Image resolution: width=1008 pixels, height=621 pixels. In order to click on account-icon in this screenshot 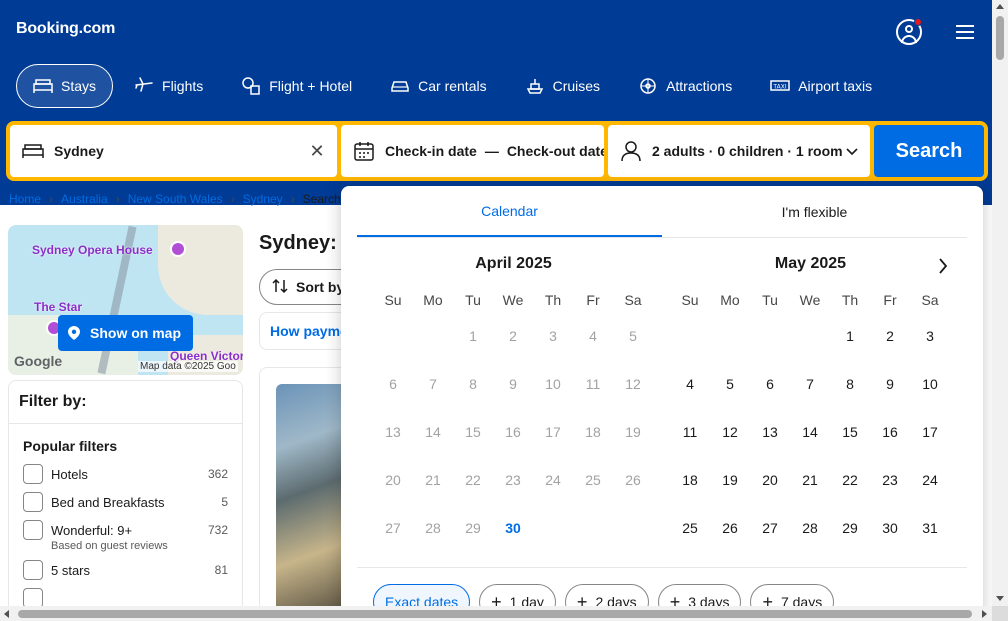, I will do `click(909, 31)`.